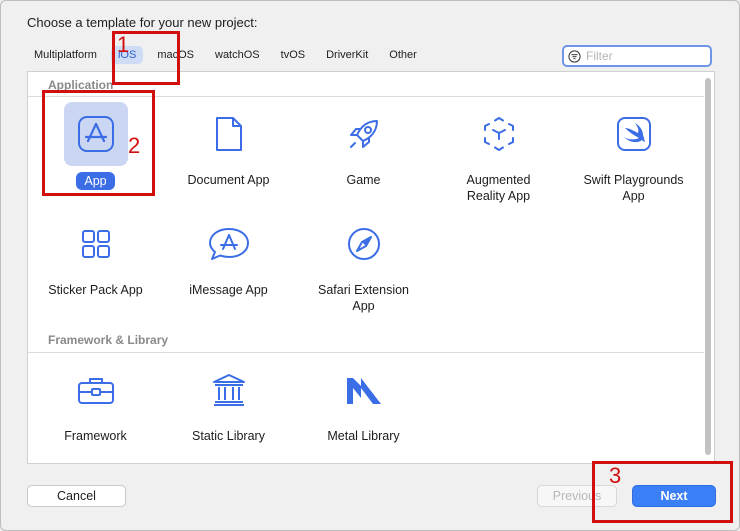 This screenshot has height=531, width=740. I want to click on template-metal-library: Metal Library, so click(363, 401).